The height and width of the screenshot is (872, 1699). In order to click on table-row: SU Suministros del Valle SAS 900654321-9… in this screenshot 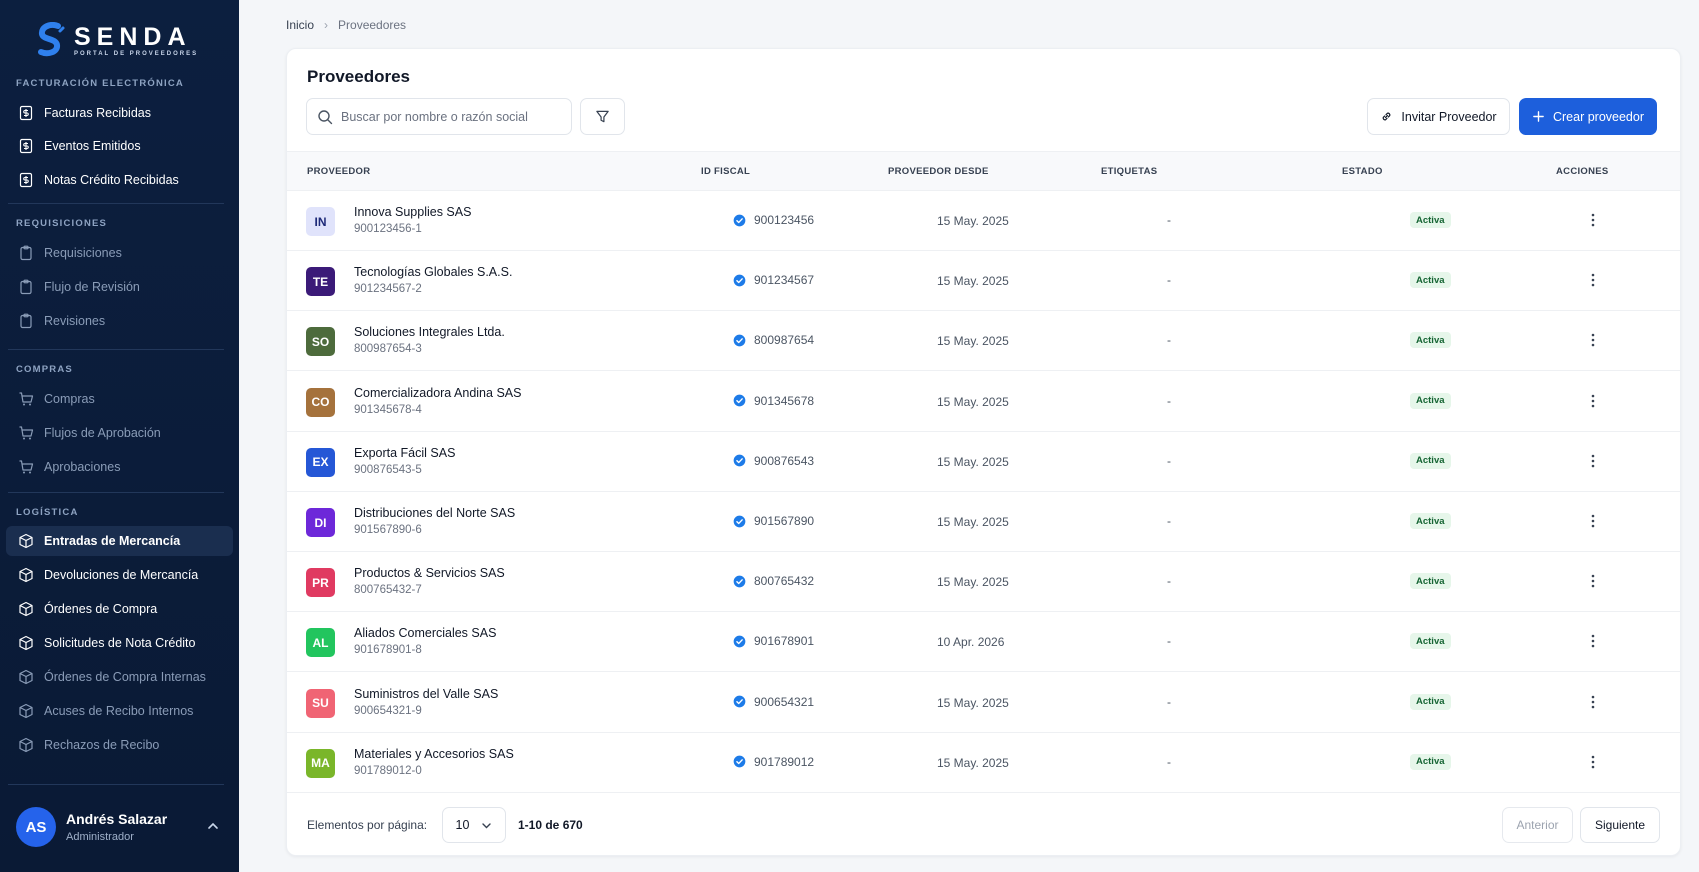, I will do `click(983, 703)`.